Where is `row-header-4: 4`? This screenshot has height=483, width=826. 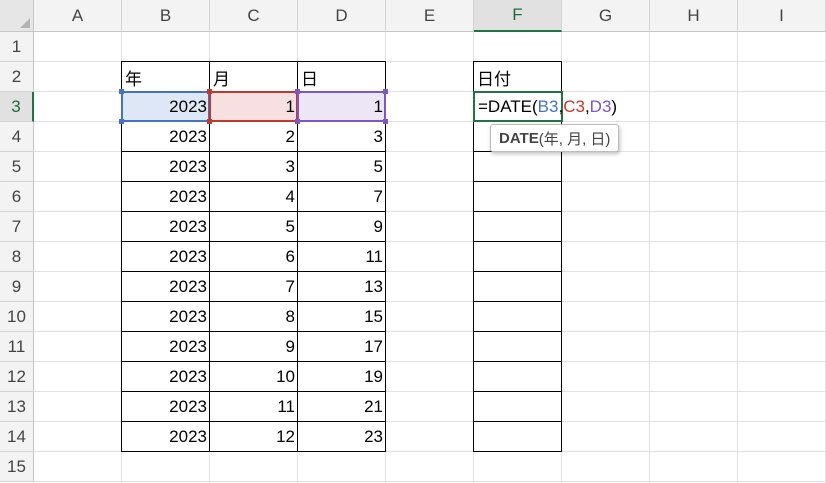
row-header-4: 4 is located at coordinates (17, 137).